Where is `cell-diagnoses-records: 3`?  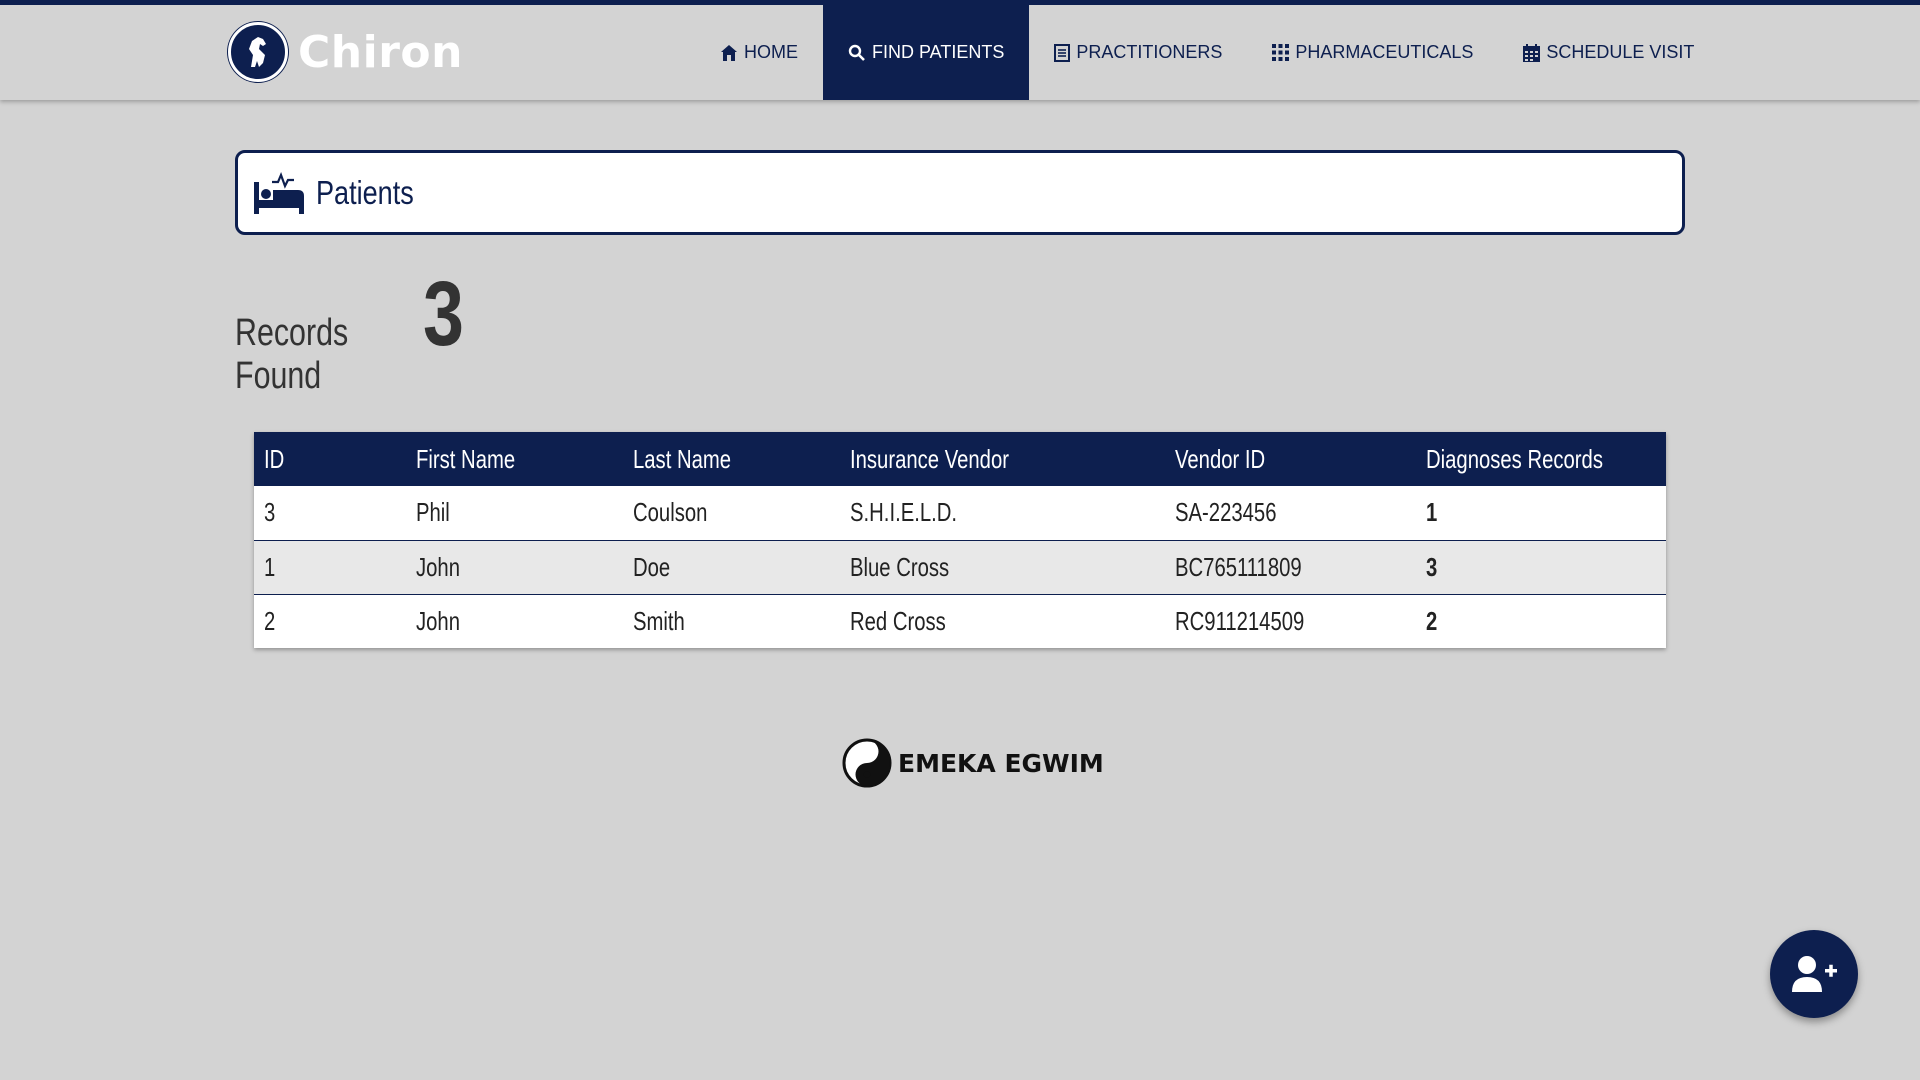 cell-diagnoses-records: 3 is located at coordinates (1541, 567).